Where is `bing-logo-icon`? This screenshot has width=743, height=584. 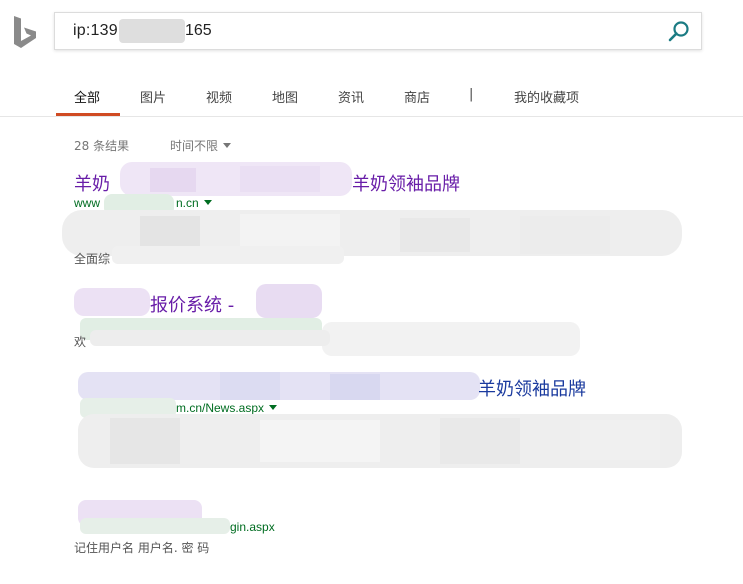
bing-logo-icon is located at coordinates (25, 33).